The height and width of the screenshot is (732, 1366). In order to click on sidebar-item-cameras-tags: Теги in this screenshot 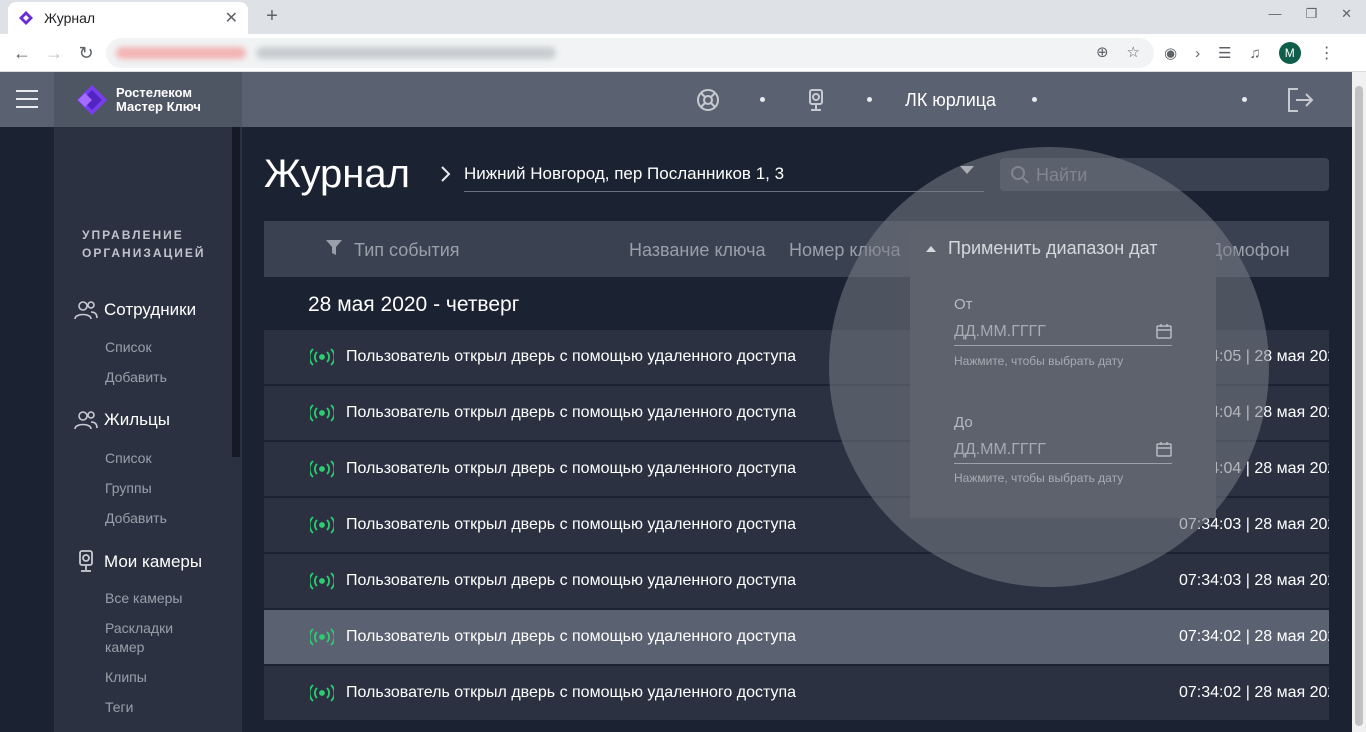, I will do `click(119, 707)`.